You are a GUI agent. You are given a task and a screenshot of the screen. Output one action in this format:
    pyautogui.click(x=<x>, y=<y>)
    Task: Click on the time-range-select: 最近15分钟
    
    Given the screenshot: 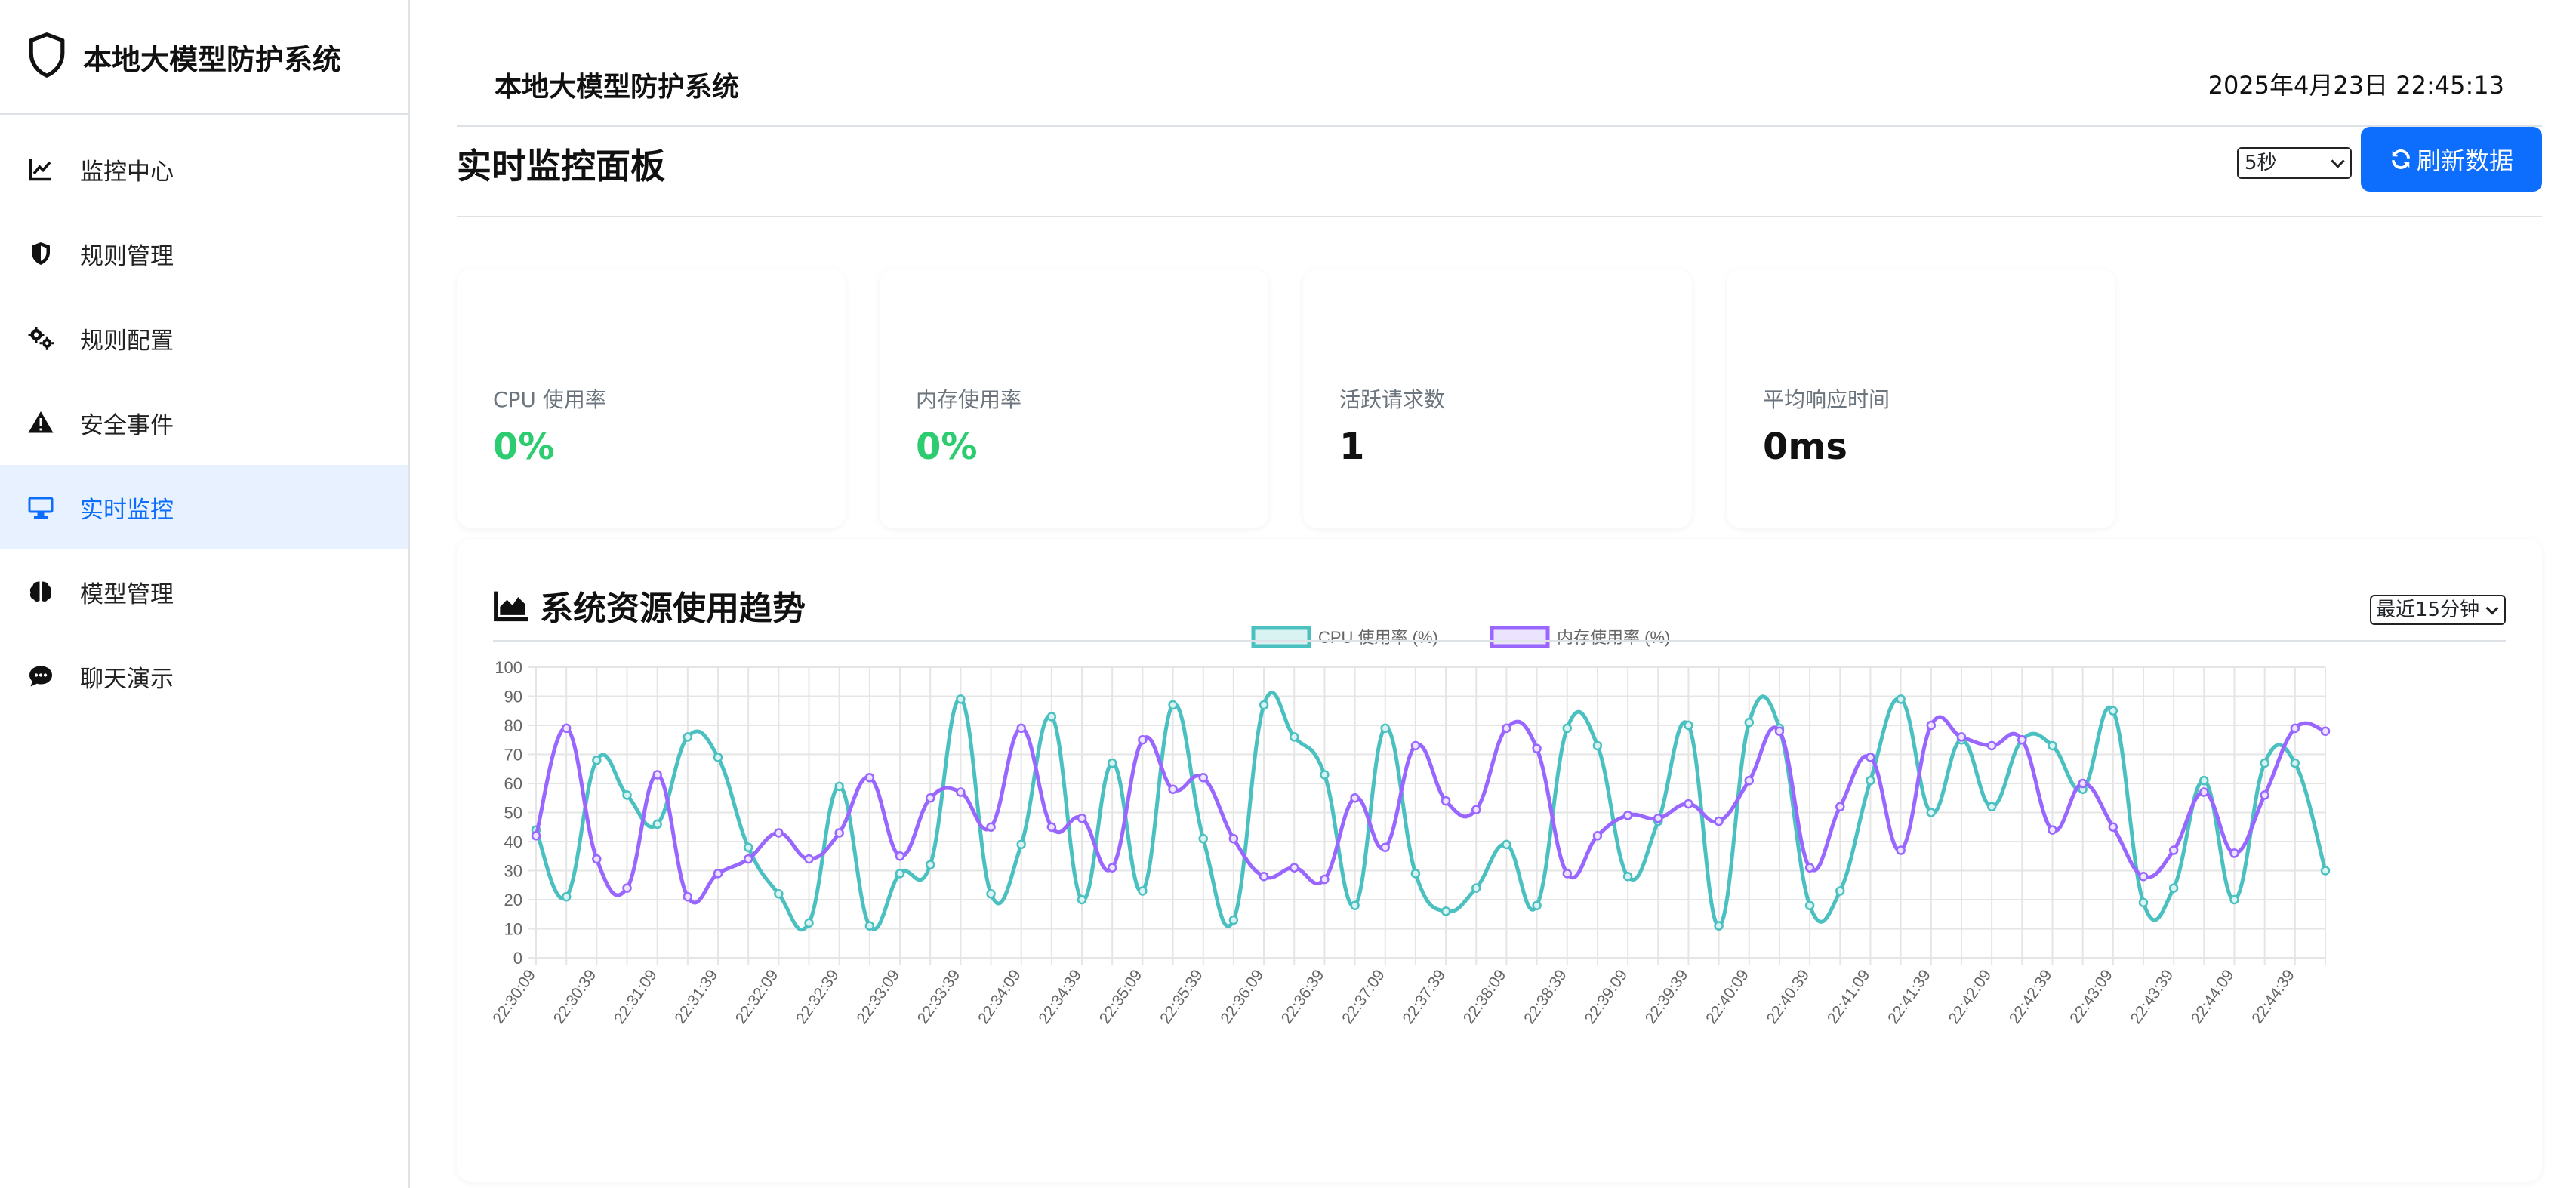 What is the action you would take?
    pyautogui.click(x=2438, y=610)
    